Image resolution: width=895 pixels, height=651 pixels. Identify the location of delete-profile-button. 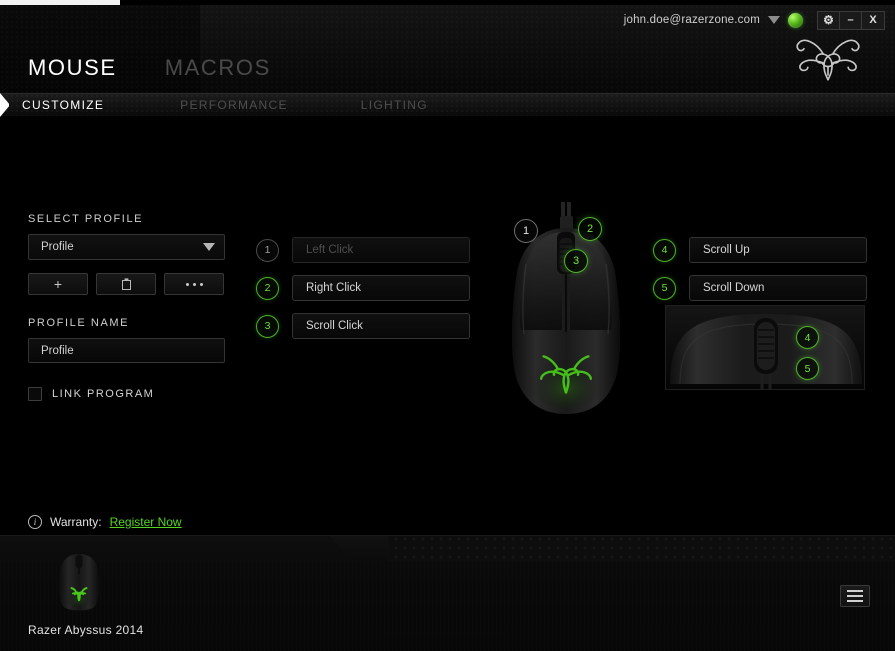
(126, 284).